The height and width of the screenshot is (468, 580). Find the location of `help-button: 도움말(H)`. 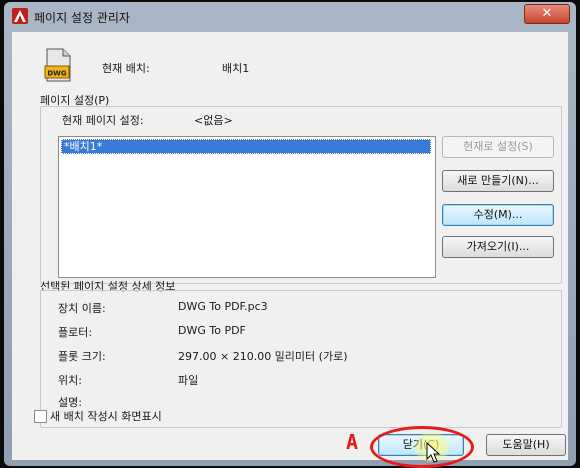

help-button: 도움말(H) is located at coordinates (526, 445).